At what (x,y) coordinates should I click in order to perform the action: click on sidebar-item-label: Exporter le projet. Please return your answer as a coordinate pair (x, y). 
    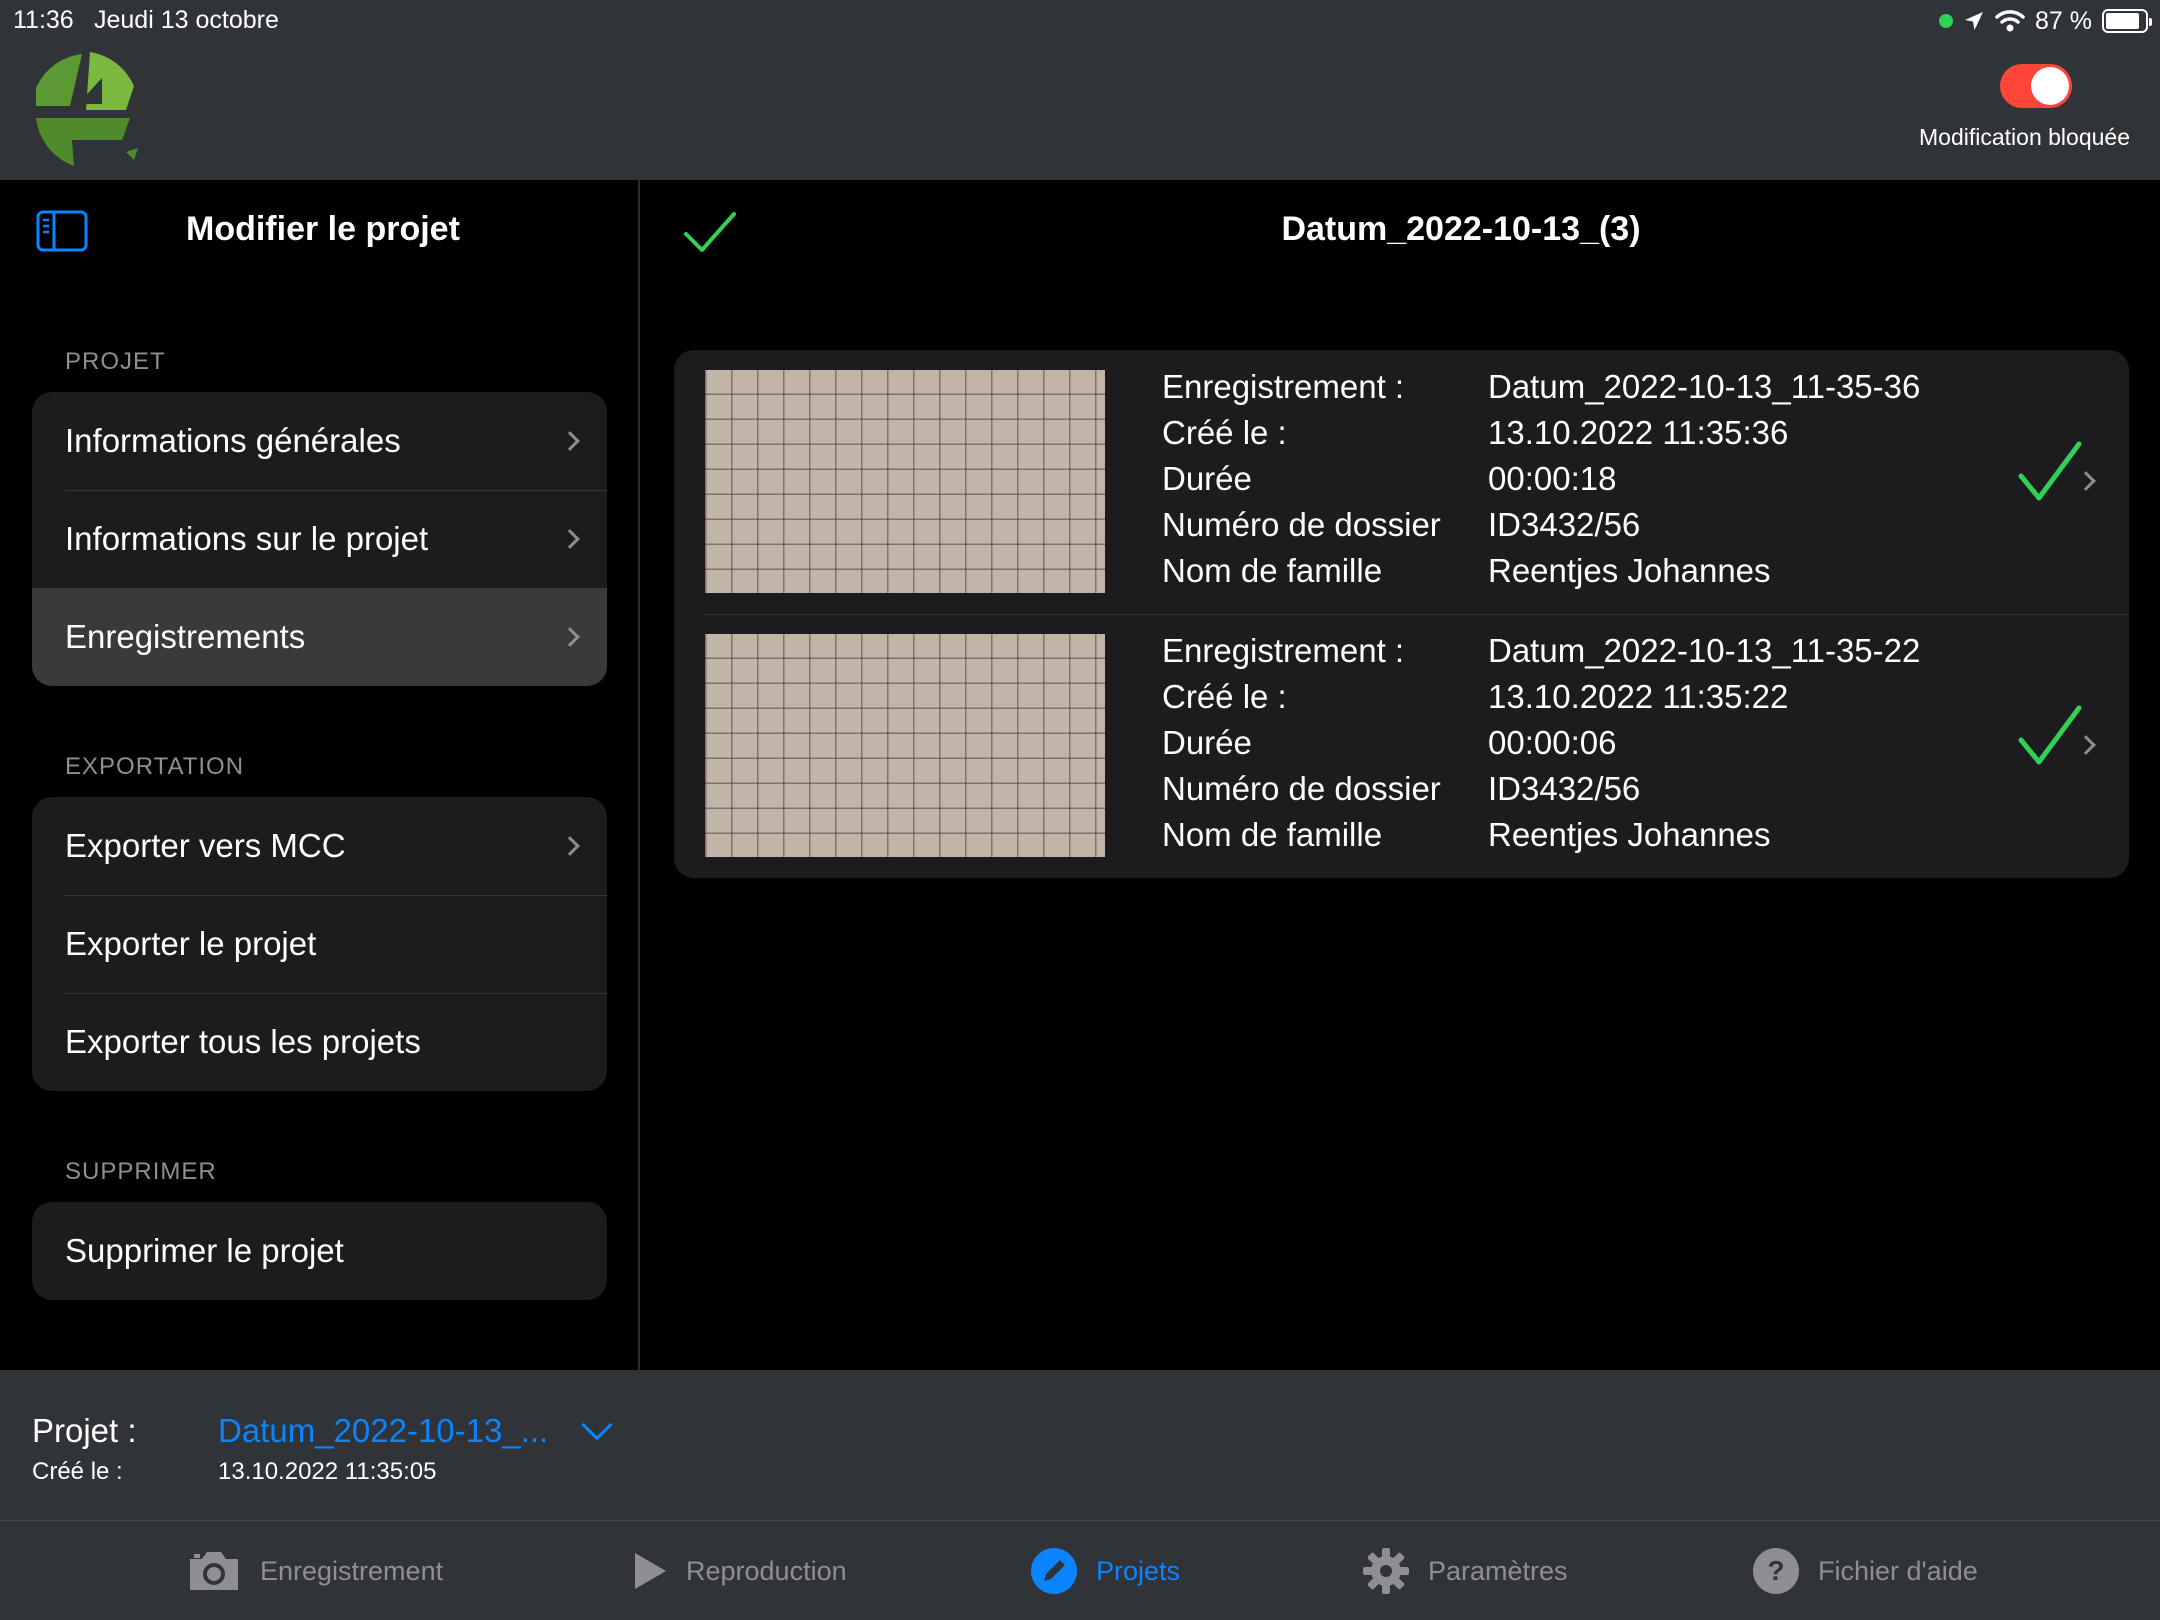
    Looking at the image, I should click on (191, 943).